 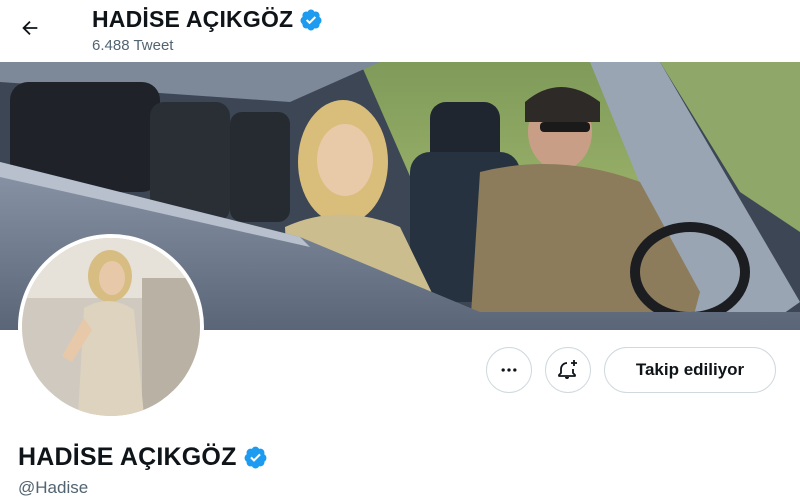 I want to click on more-options-button, so click(x=509, y=370).